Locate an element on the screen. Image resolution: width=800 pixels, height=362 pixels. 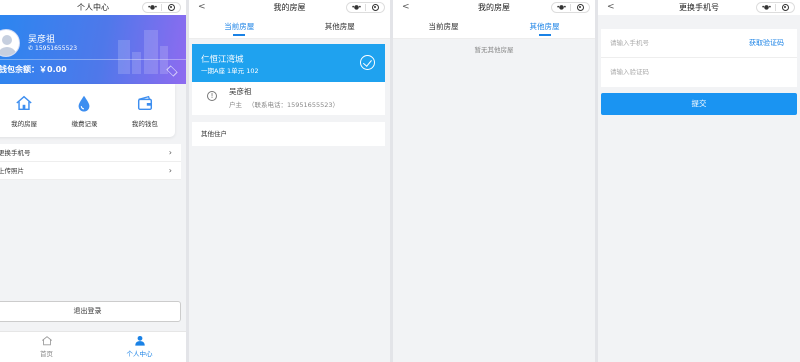
quick-action-my-house: 我的房屋 is located at coordinates (27, 110).